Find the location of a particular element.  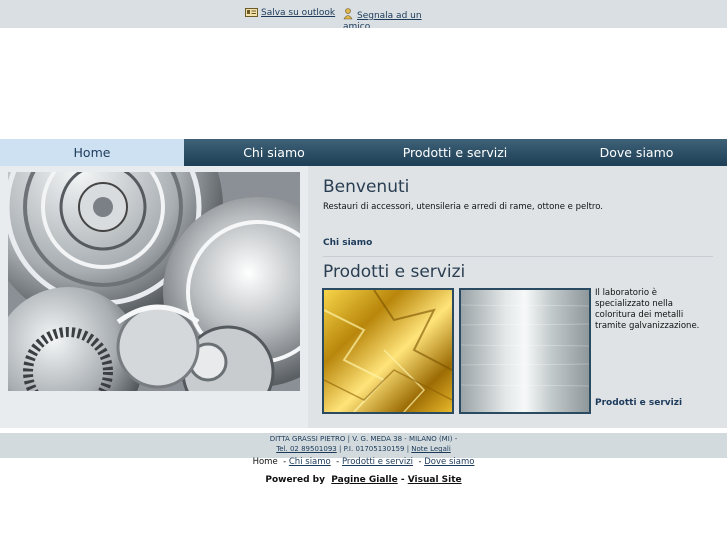

footer-tel-link: Tel. 02 89501093 is located at coordinates (306, 449).